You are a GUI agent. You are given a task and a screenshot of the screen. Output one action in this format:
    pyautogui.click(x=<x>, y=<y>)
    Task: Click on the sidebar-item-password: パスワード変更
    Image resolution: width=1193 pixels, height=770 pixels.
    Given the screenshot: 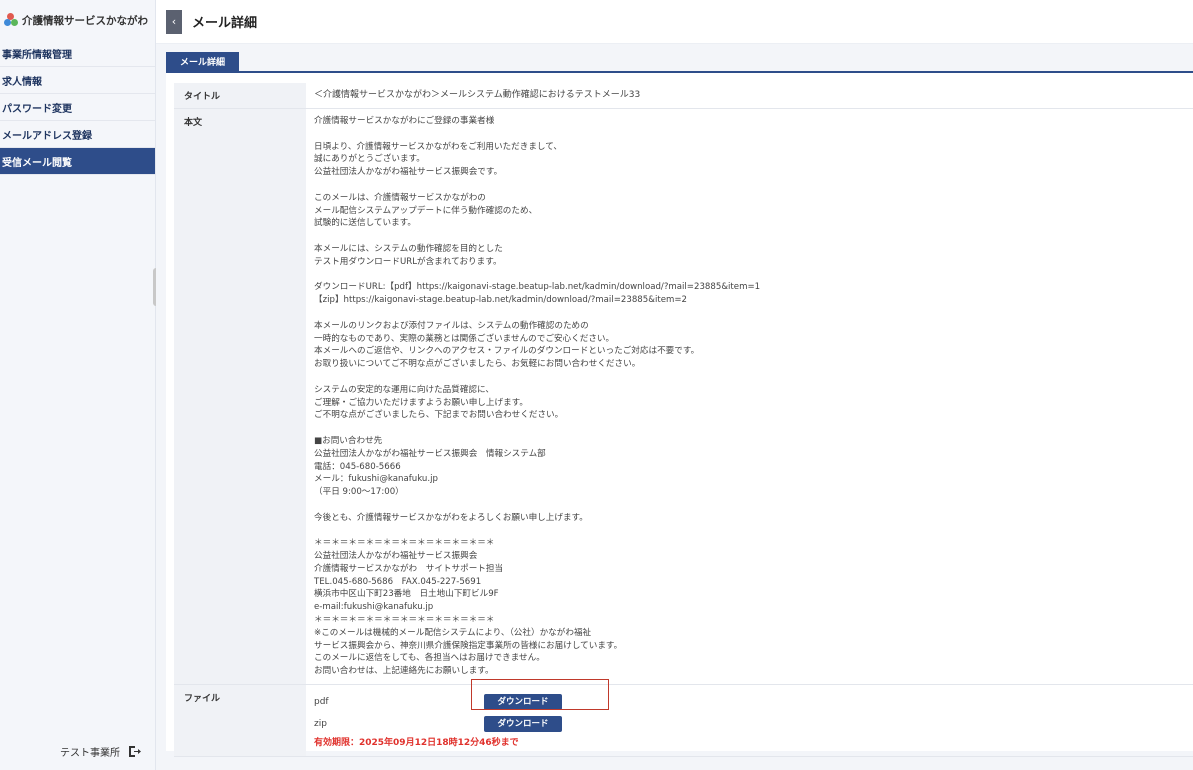 What is the action you would take?
    pyautogui.click(x=77, y=107)
    